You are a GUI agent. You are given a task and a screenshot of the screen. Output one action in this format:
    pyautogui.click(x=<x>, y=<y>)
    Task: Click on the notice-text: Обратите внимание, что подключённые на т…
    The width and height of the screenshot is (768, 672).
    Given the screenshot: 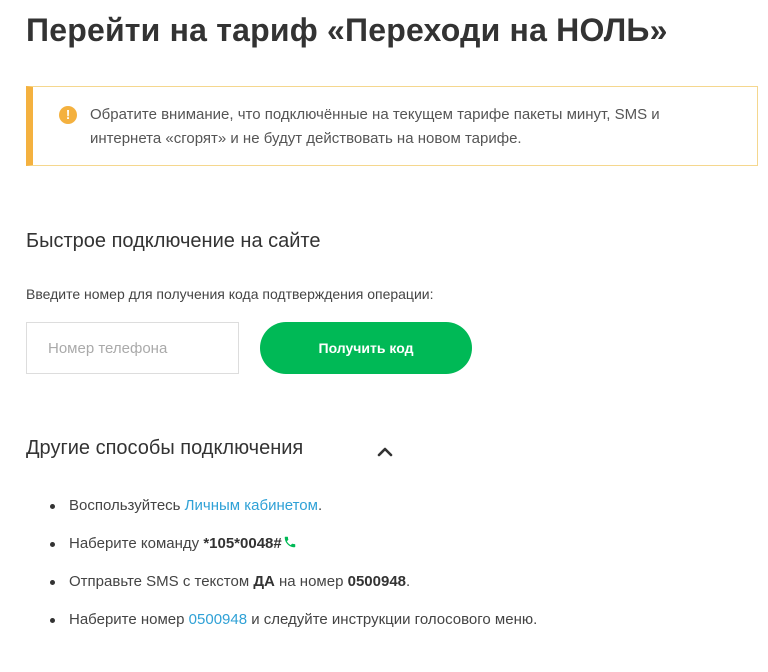 What is the action you would take?
    pyautogui.click(x=375, y=126)
    